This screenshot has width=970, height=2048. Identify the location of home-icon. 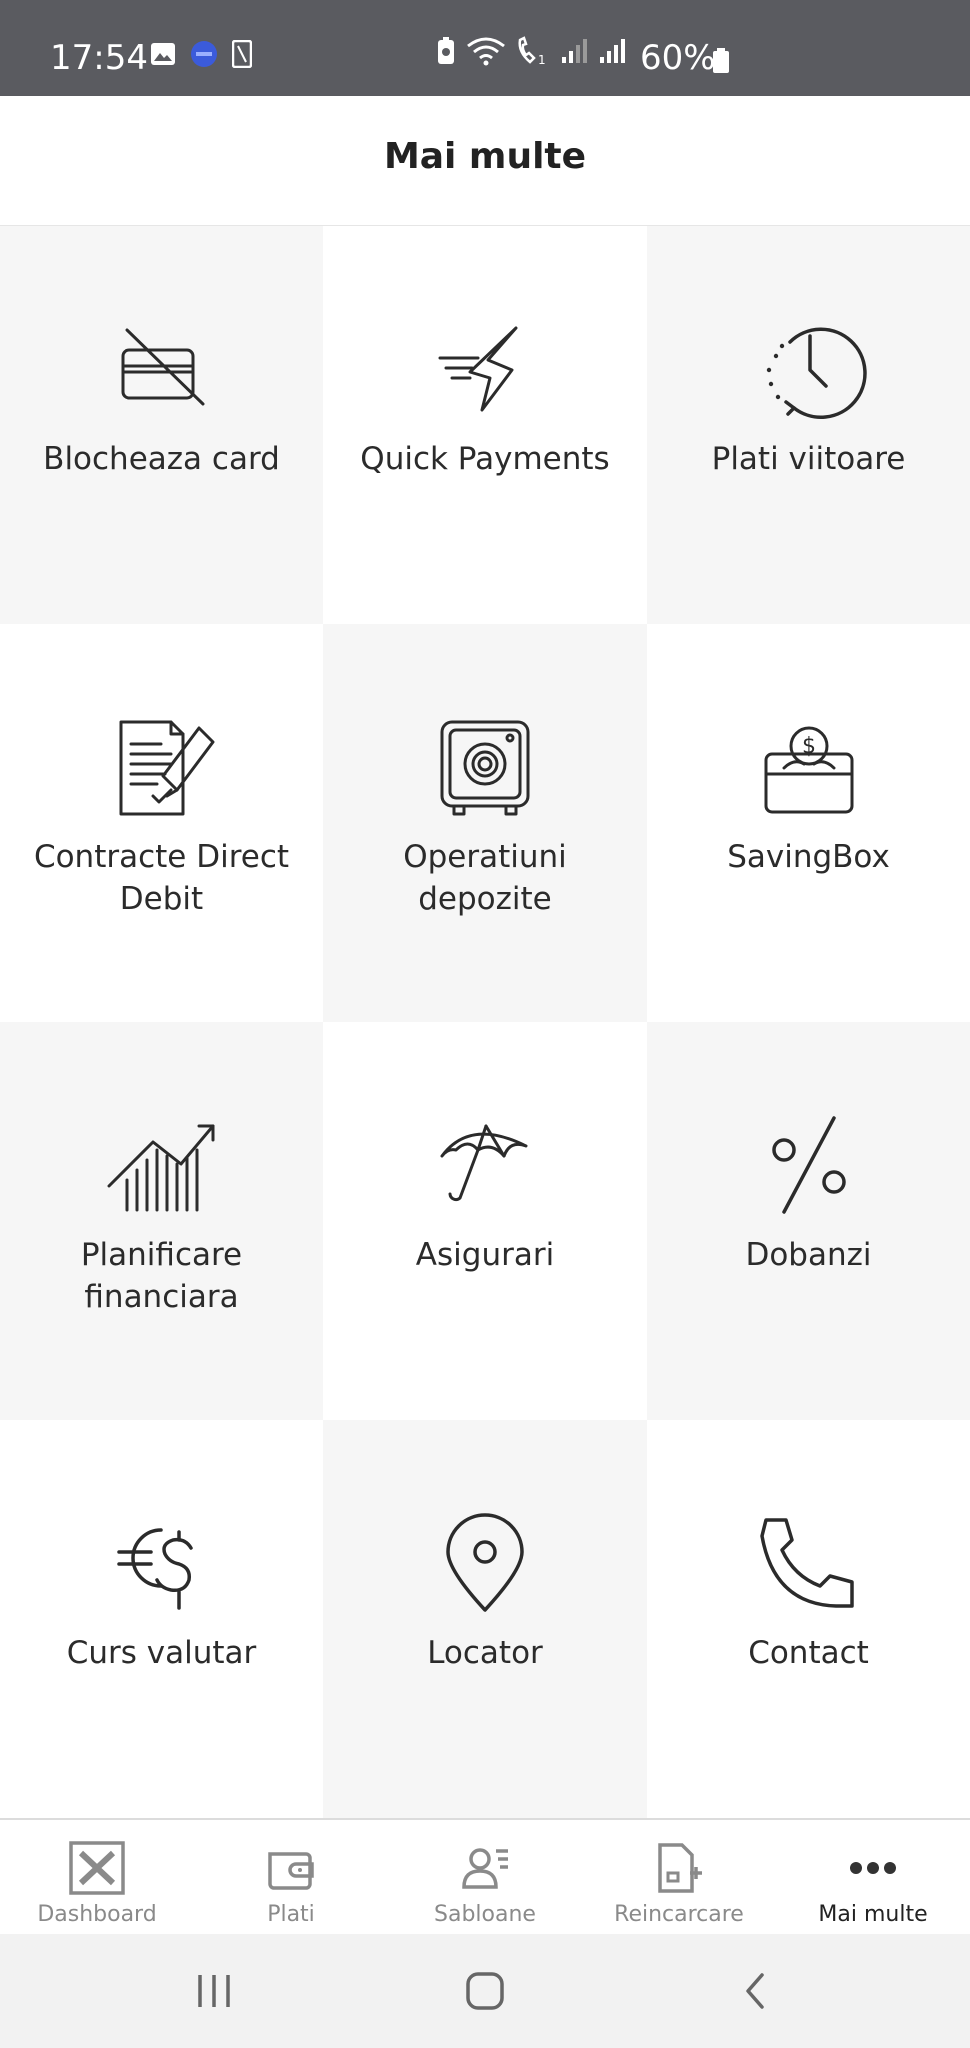
(485, 1991).